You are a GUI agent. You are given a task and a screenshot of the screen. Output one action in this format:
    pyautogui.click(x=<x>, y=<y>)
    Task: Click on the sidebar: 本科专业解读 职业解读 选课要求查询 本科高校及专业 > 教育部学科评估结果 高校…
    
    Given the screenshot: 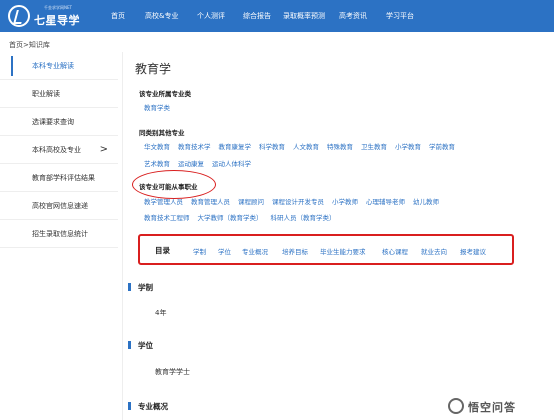 What is the action you would take?
    pyautogui.click(x=59, y=150)
    